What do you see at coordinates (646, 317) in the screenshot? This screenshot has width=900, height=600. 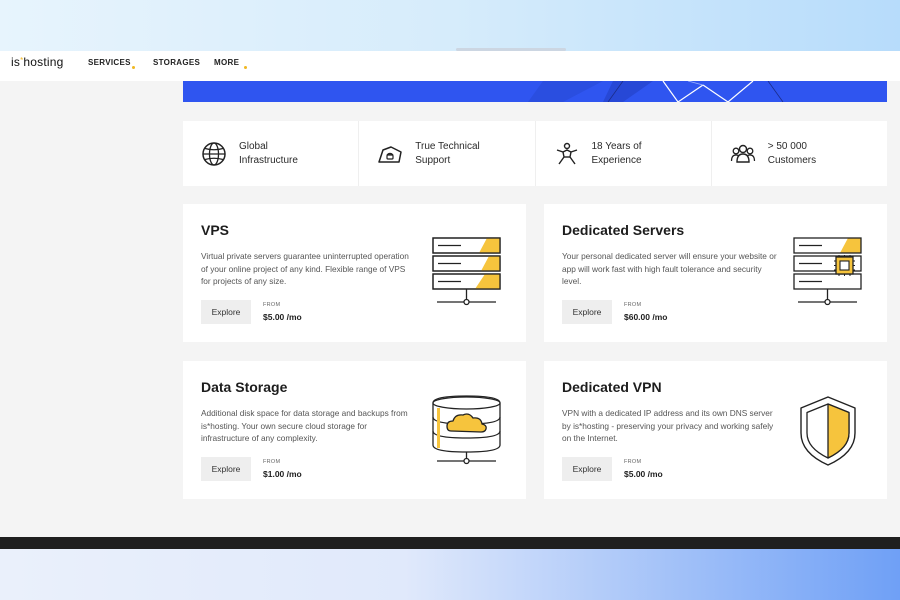 I see `price: $60.00 /mo` at bounding box center [646, 317].